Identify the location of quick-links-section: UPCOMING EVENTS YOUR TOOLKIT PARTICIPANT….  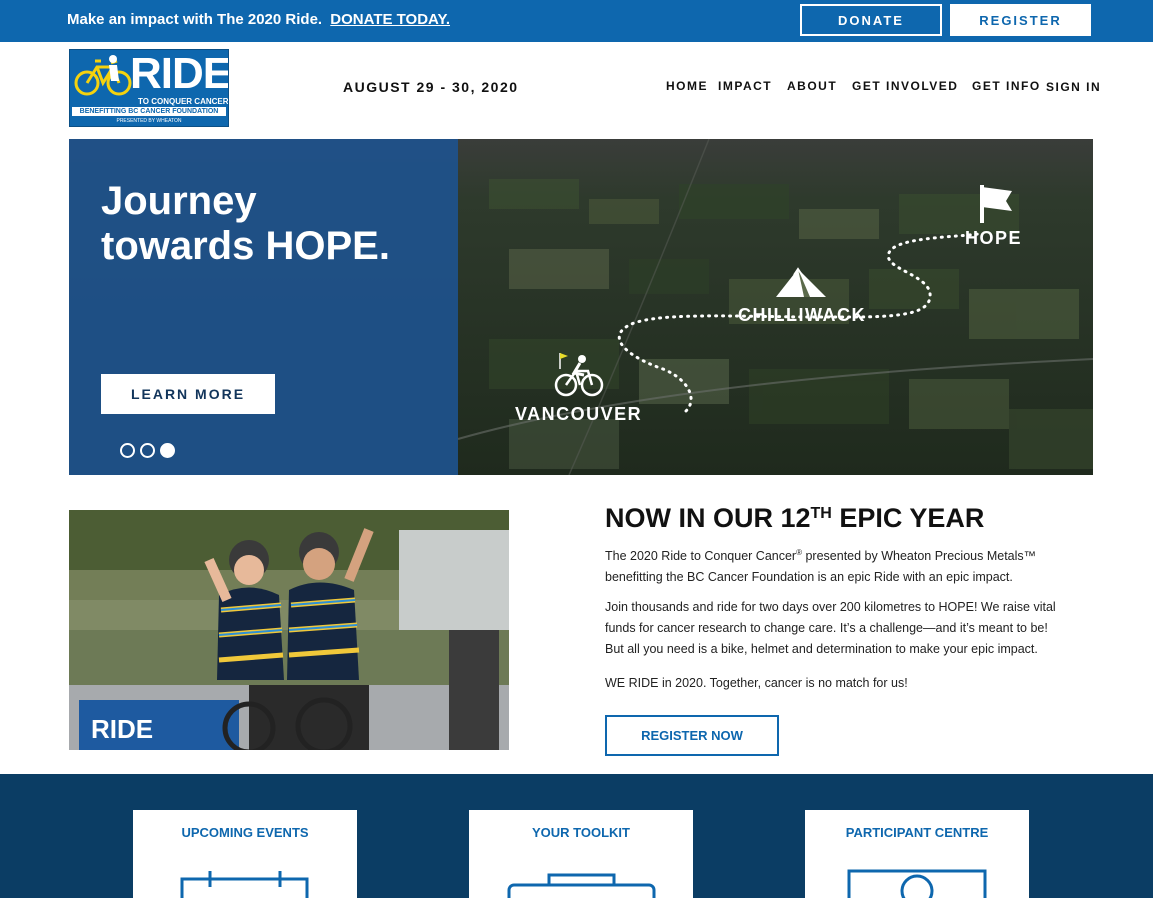
(576, 836).